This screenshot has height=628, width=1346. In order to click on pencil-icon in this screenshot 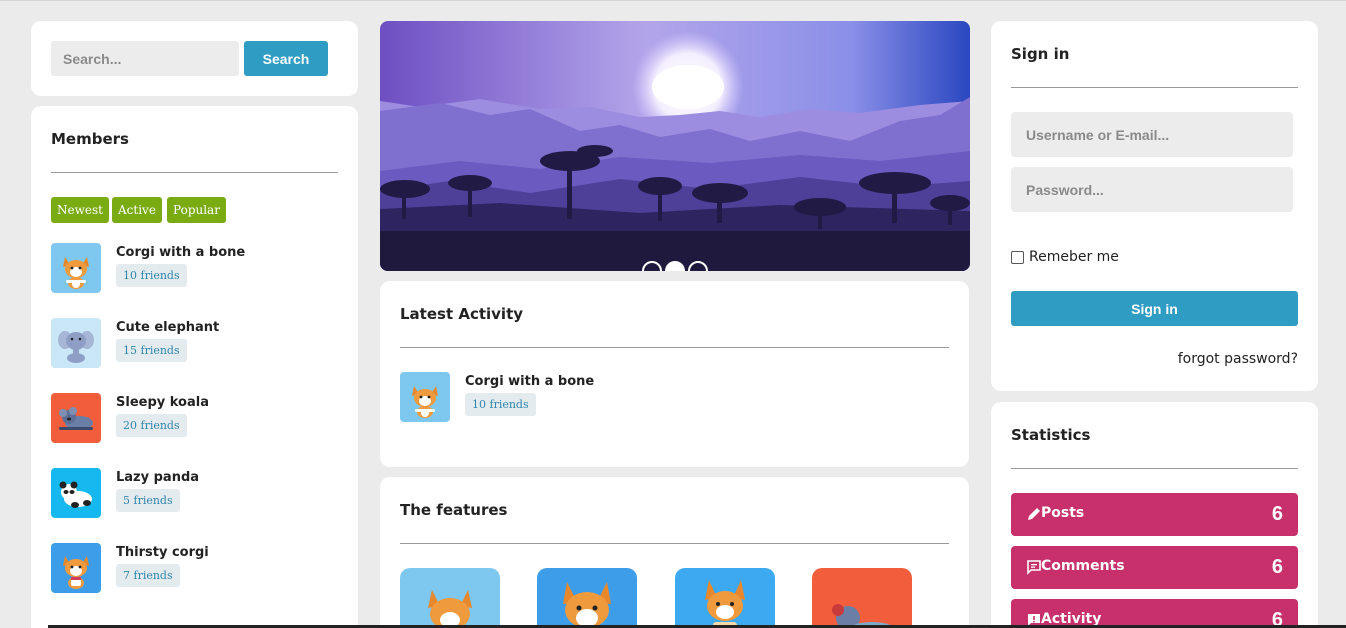, I will do `click(1034, 514)`.